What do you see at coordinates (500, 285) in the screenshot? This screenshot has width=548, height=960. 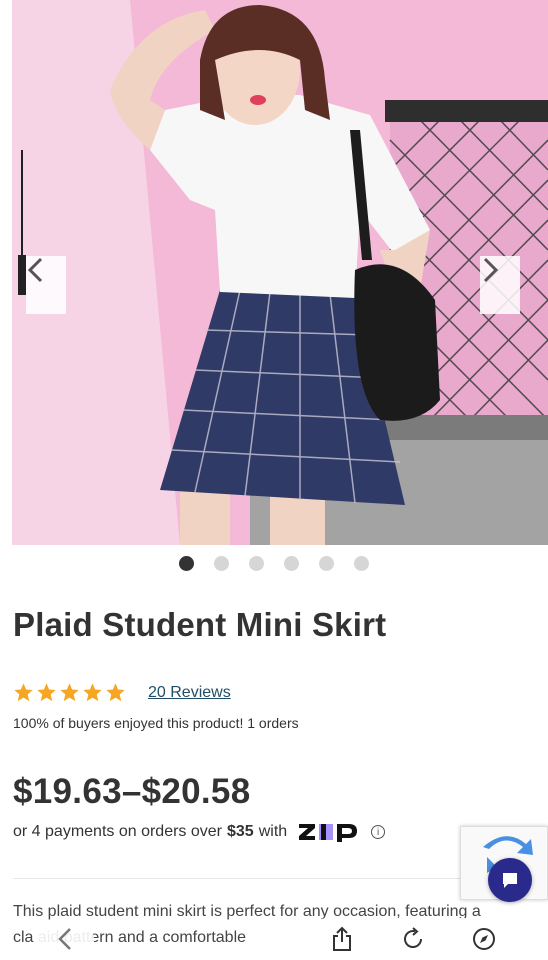 I see `carousel-next-button` at bounding box center [500, 285].